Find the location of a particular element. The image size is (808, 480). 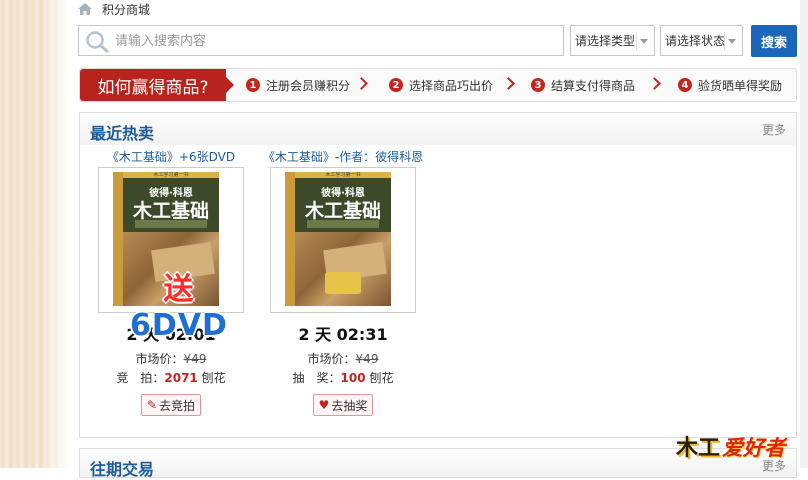

logo-text-part1: 木工 is located at coordinates (698, 448).